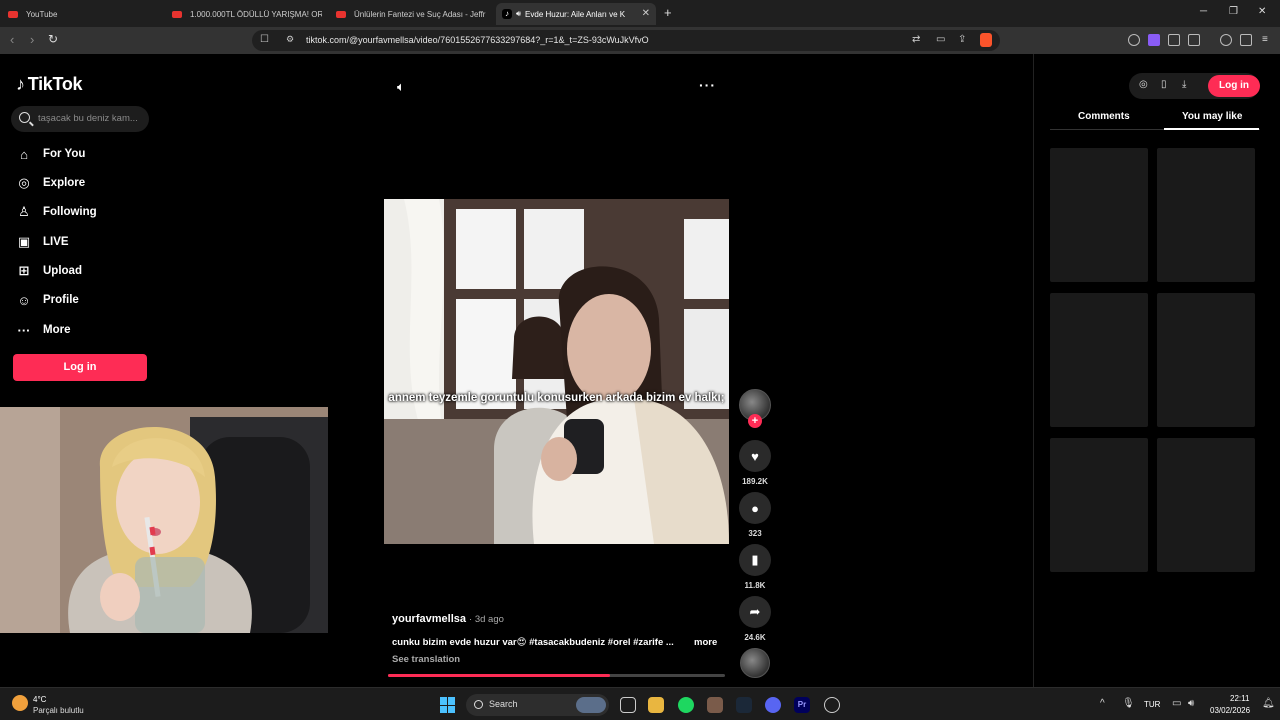 The width and height of the screenshot is (1280, 720). I want to click on see-translation-link: See translation, so click(426, 659).